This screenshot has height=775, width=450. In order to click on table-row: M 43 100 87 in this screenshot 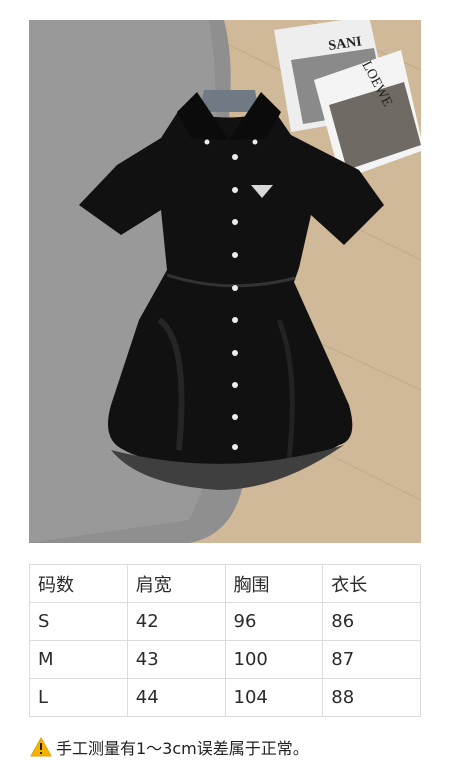, I will do `click(225, 659)`.